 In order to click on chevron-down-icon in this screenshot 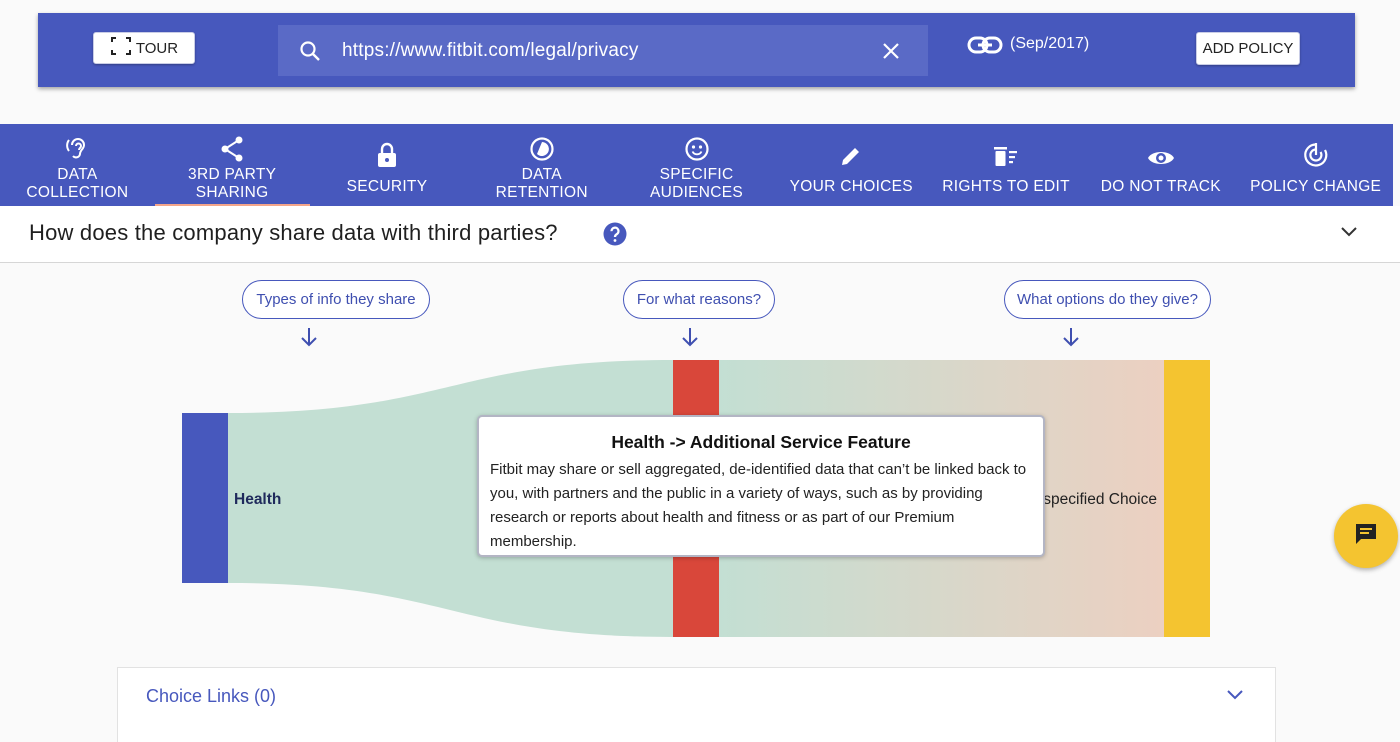, I will do `click(1235, 697)`.